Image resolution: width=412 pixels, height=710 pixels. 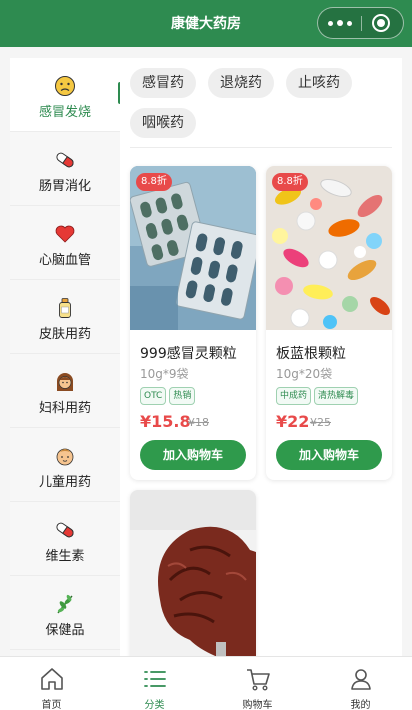 I want to click on subcategory-tag: 咽喉药, so click(x=163, y=123).